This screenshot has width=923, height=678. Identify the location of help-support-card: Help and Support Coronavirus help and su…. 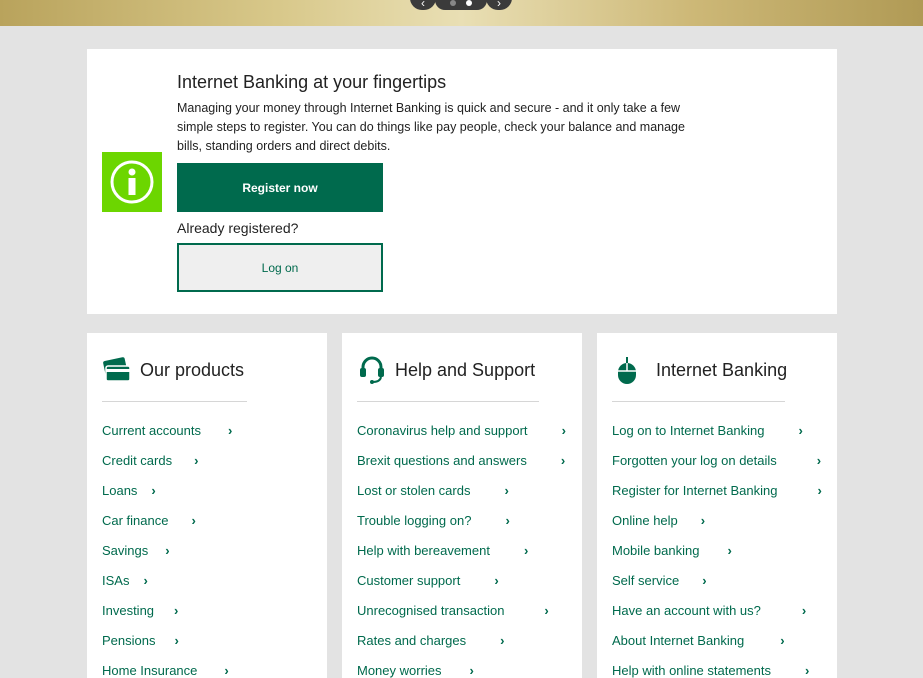
(462, 505).